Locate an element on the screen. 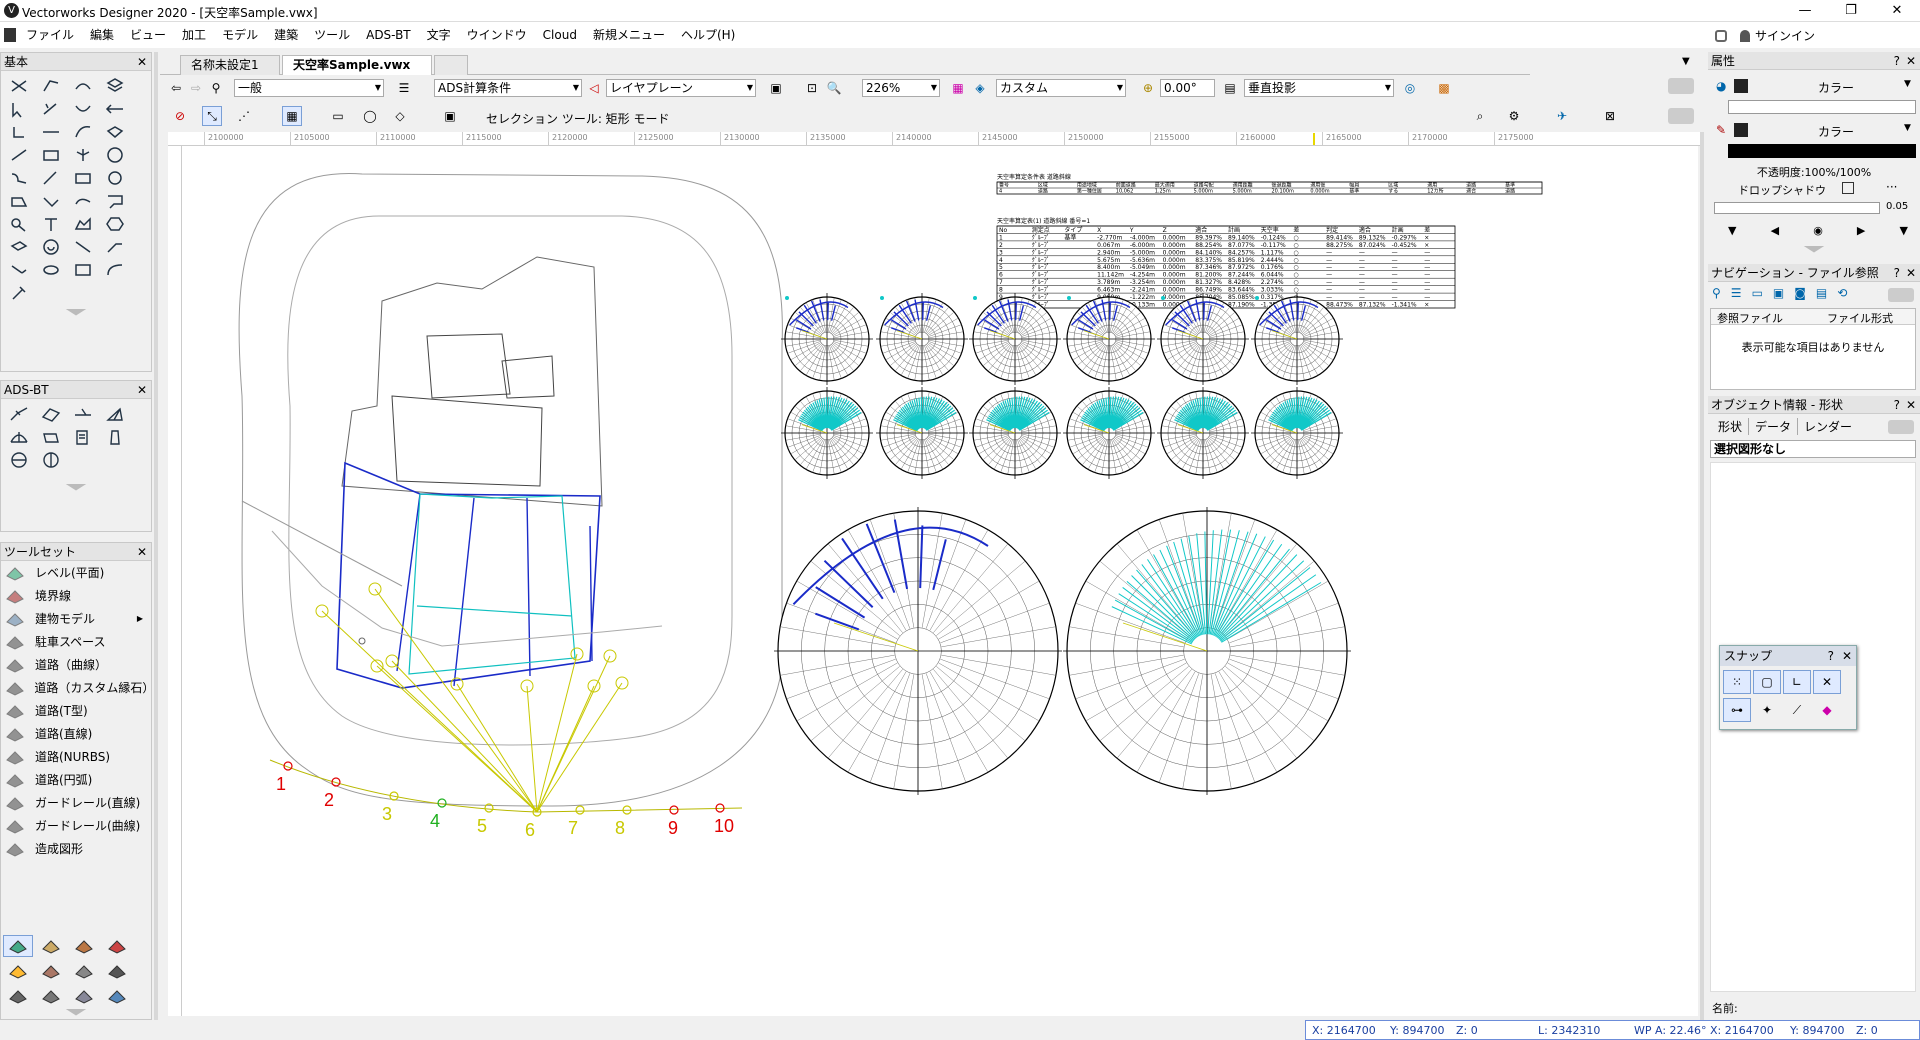  gear-toolset-icon is located at coordinates (84, 996).